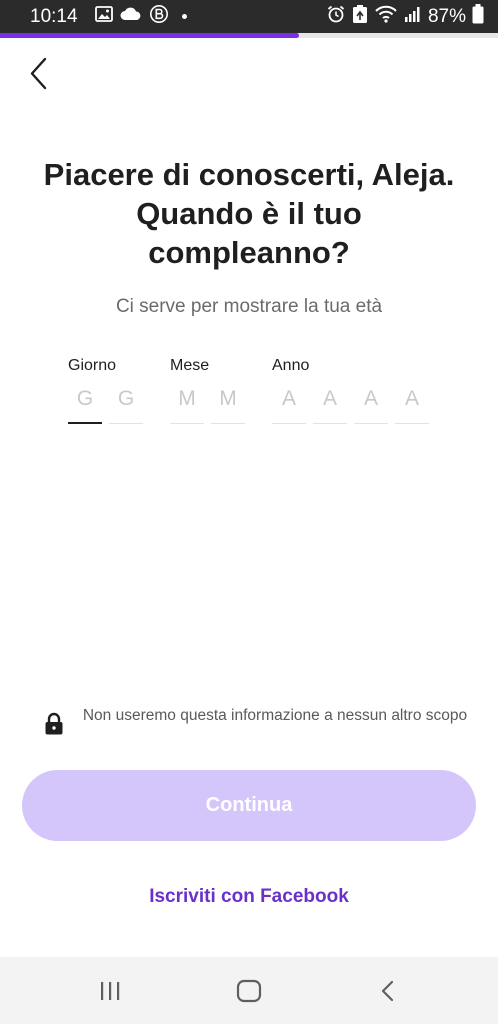 Image resolution: width=498 pixels, height=1024 pixels. What do you see at coordinates (478, 16) in the screenshot?
I see `battery-icon` at bounding box center [478, 16].